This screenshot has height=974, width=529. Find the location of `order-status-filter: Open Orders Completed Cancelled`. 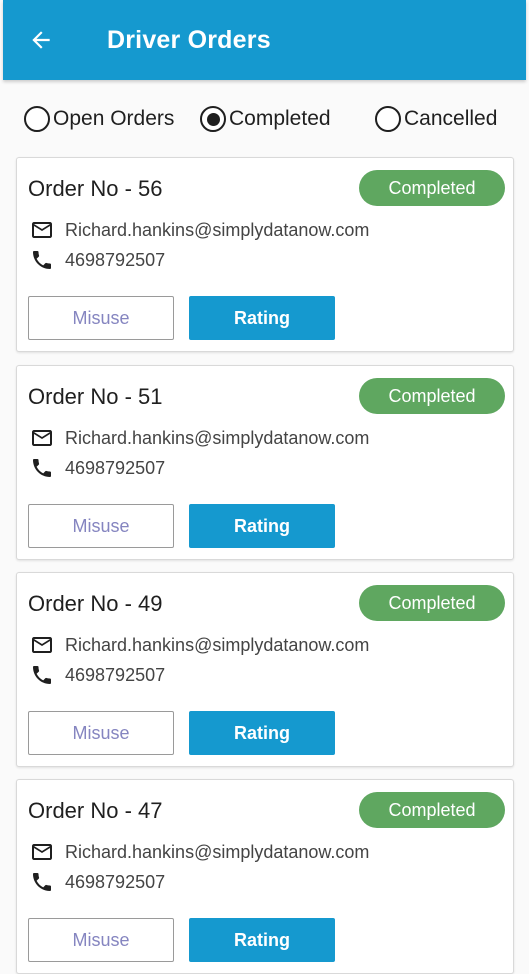

order-status-filter: Open Orders Completed Cancelled is located at coordinates (264, 119).